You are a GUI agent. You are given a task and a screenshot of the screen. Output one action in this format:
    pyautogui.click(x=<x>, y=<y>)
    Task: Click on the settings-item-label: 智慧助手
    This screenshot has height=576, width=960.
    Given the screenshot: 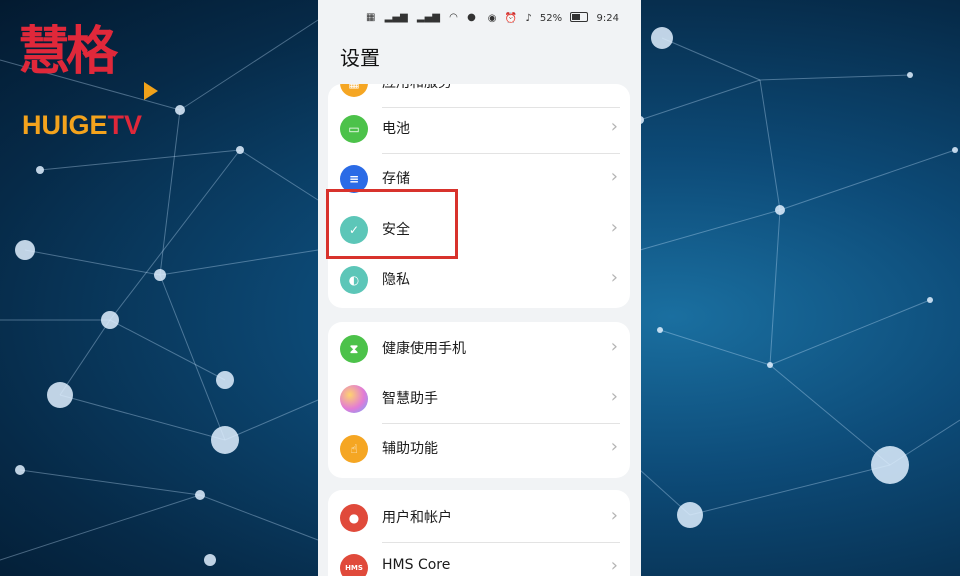 What is the action you would take?
    pyautogui.click(x=410, y=399)
    